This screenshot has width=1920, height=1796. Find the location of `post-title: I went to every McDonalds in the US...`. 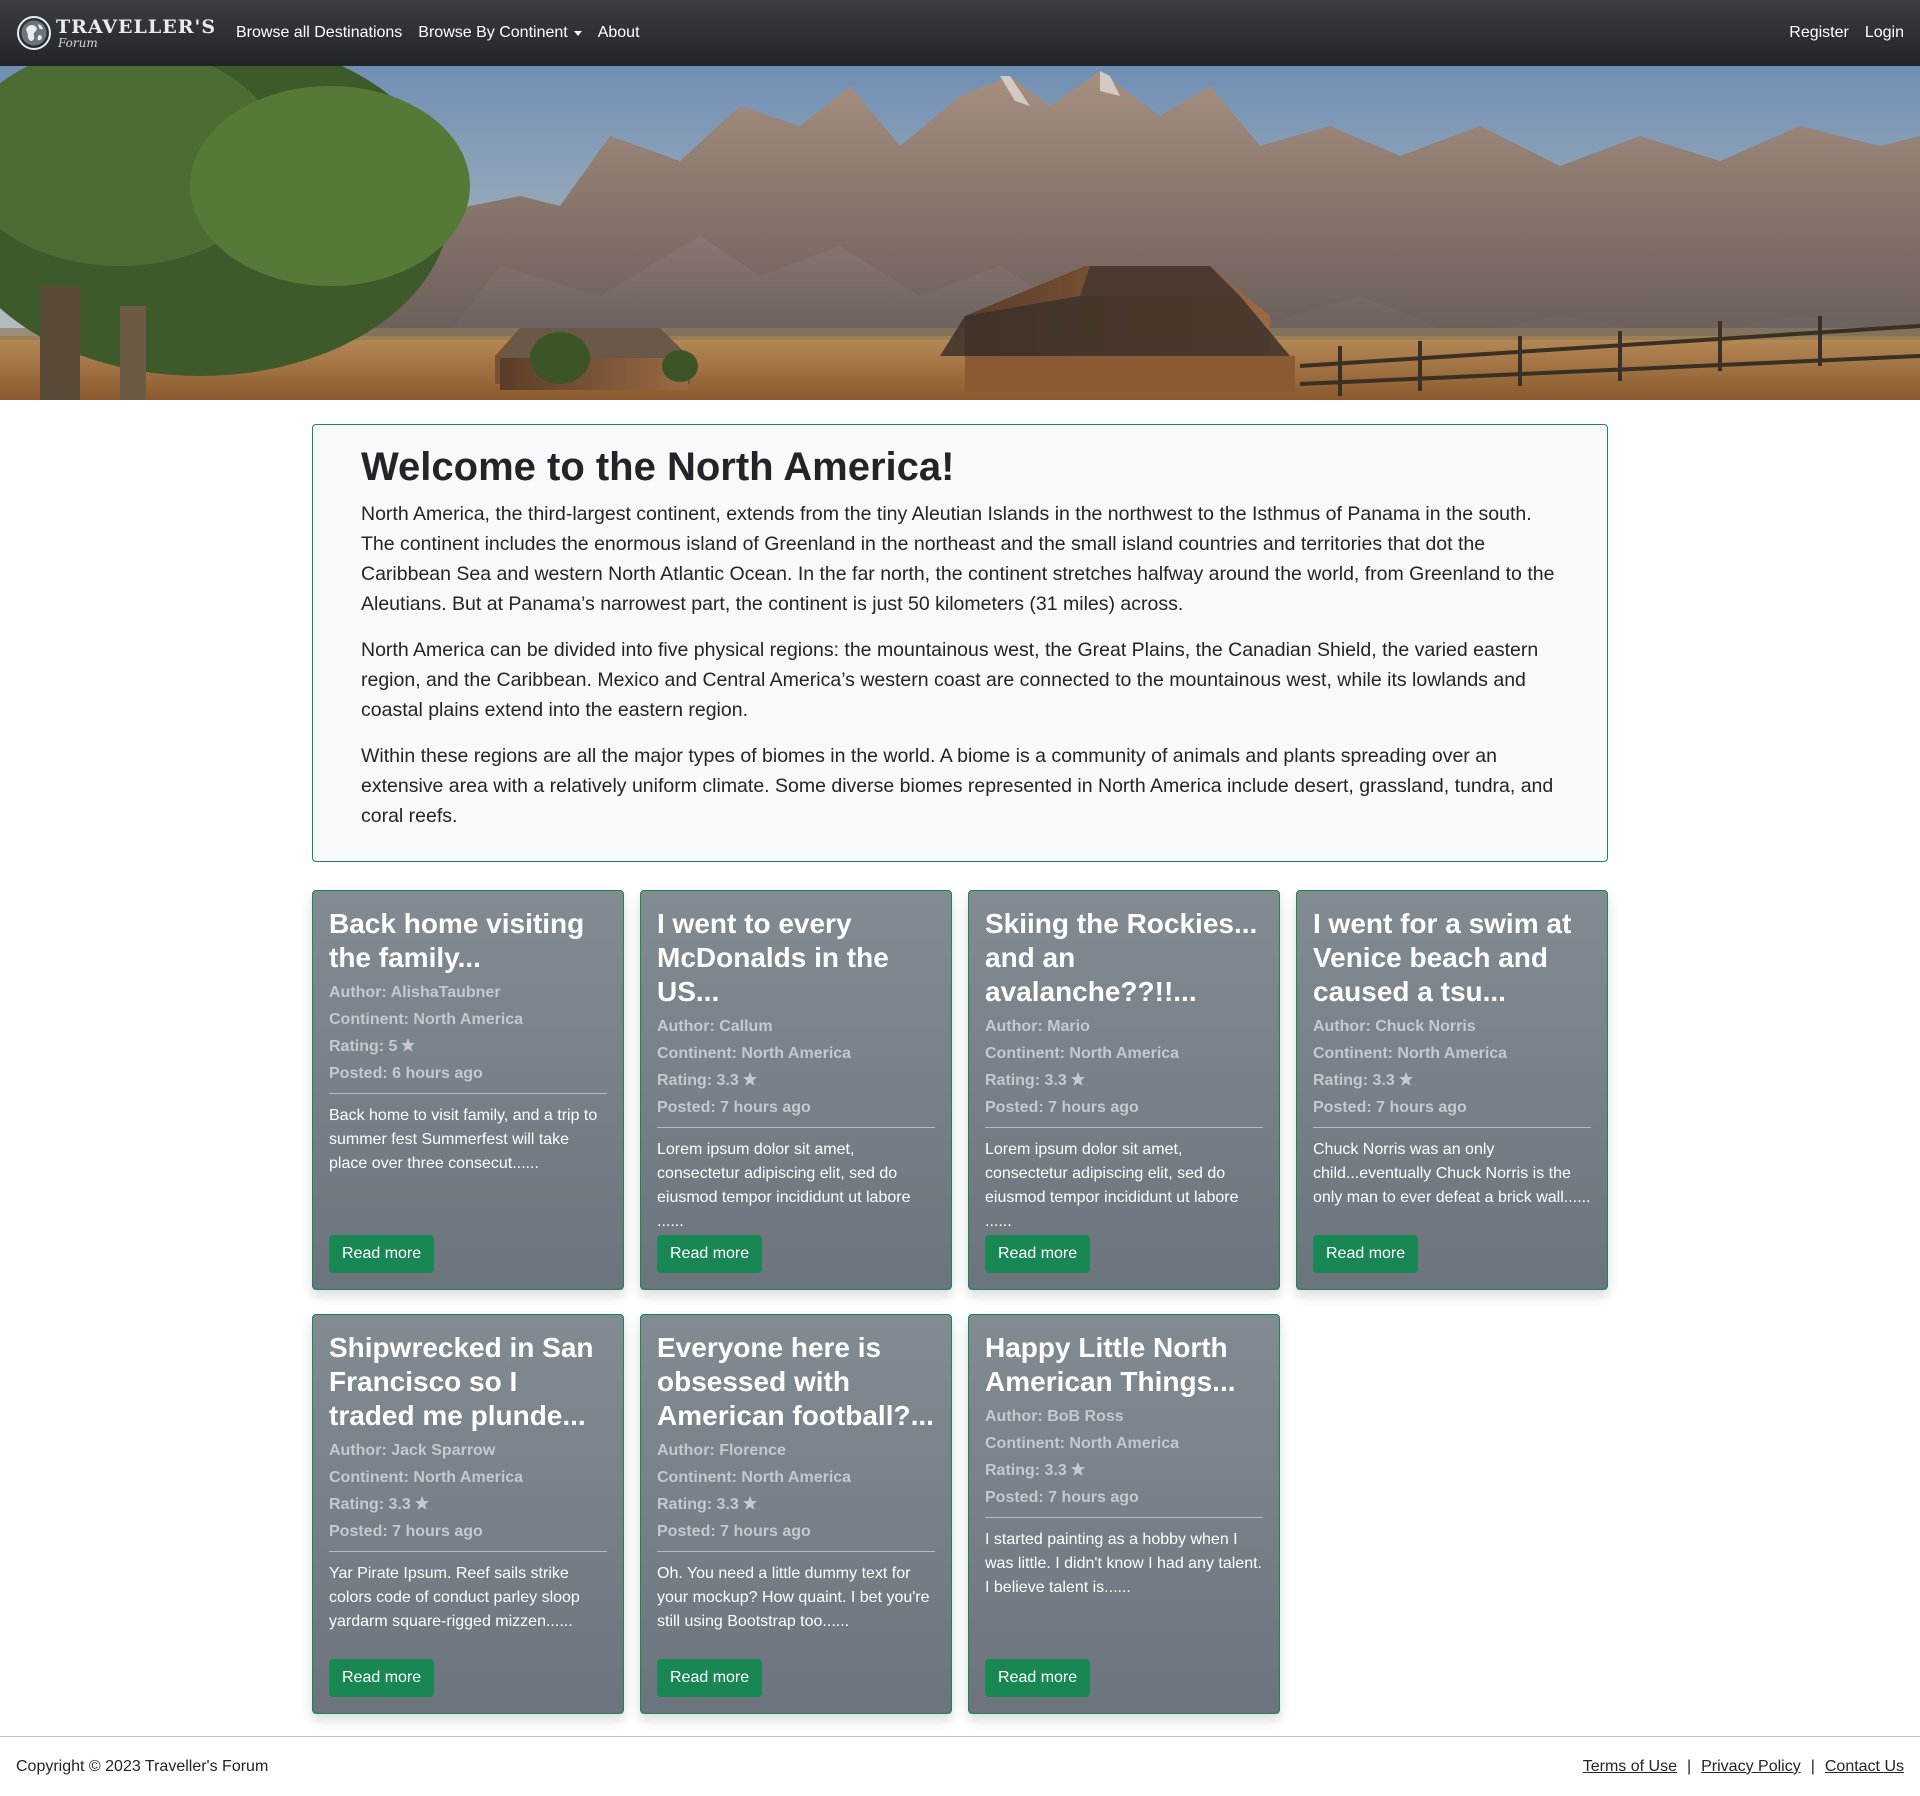

post-title: I went to every McDonalds in the US... is located at coordinates (773, 957).